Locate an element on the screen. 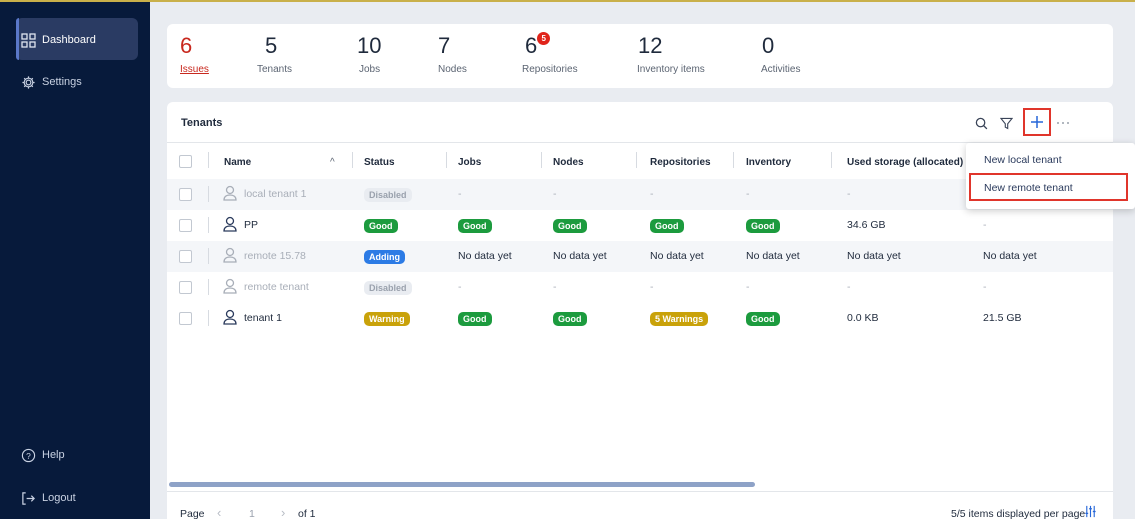 This screenshot has width=1135, height=519. more-options-button is located at coordinates (1063, 123).